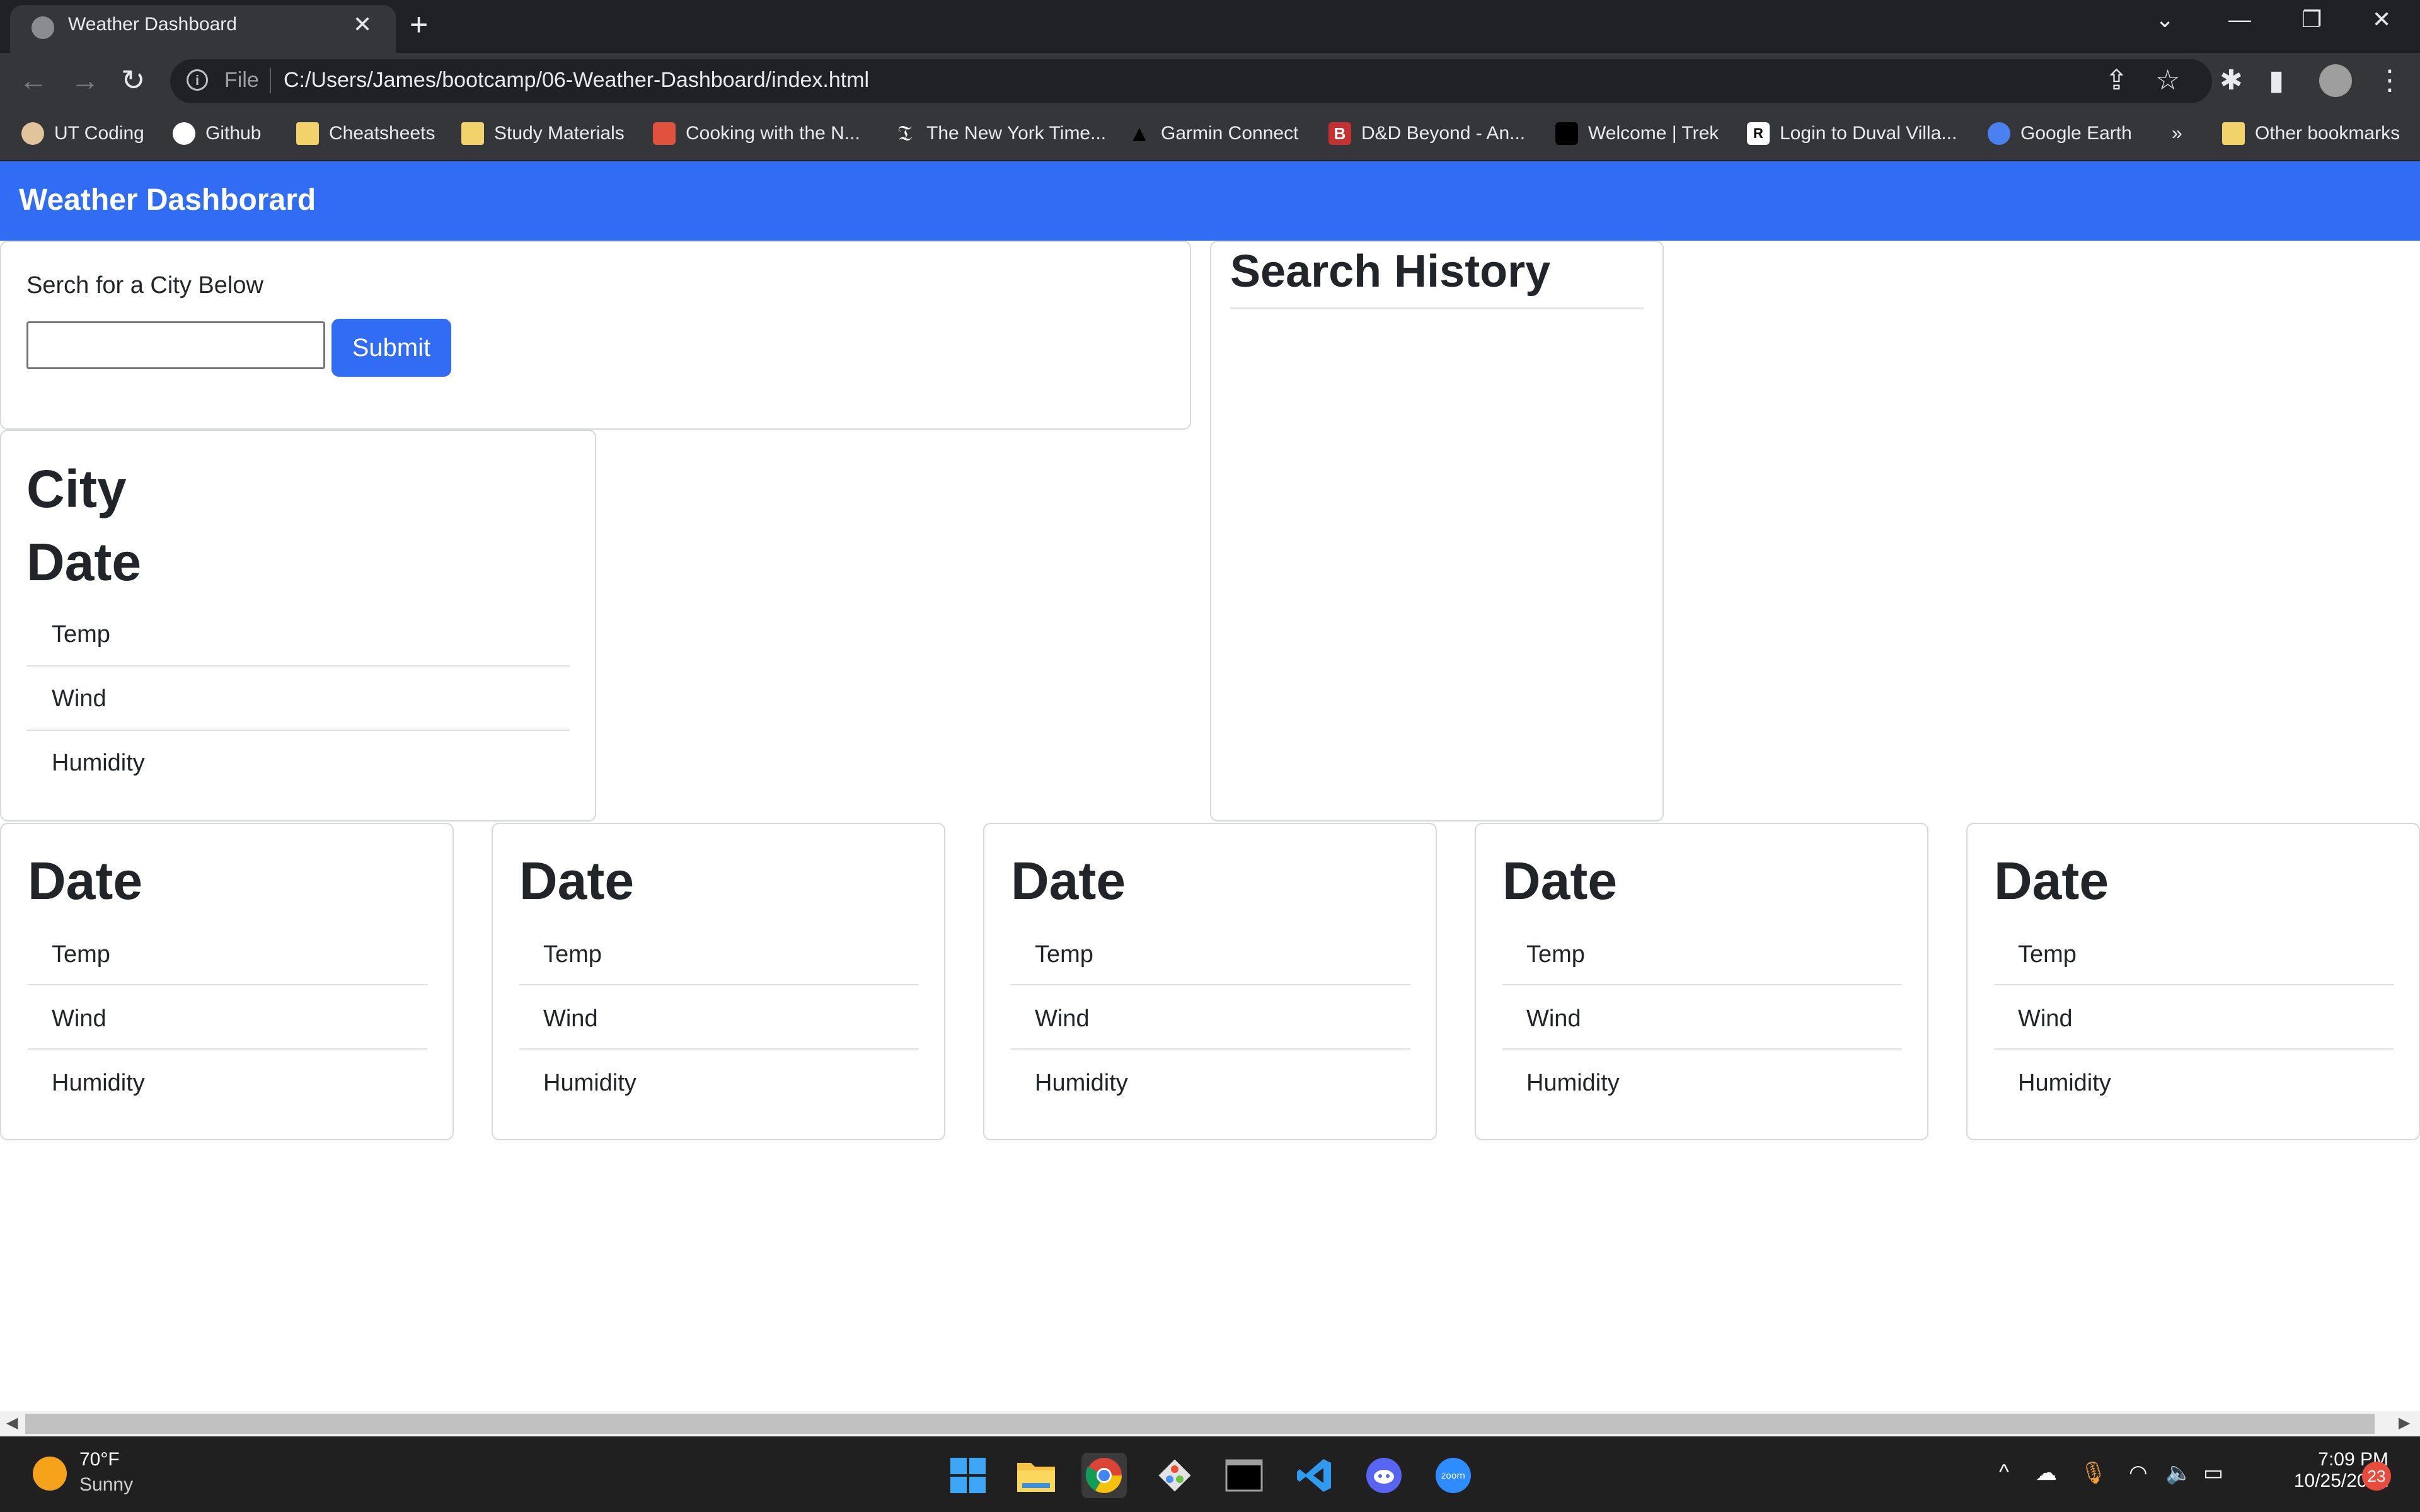 Image resolution: width=2420 pixels, height=1512 pixels. Describe the element at coordinates (905, 133) in the screenshot. I see `nyt-icon: 𝔗` at that location.